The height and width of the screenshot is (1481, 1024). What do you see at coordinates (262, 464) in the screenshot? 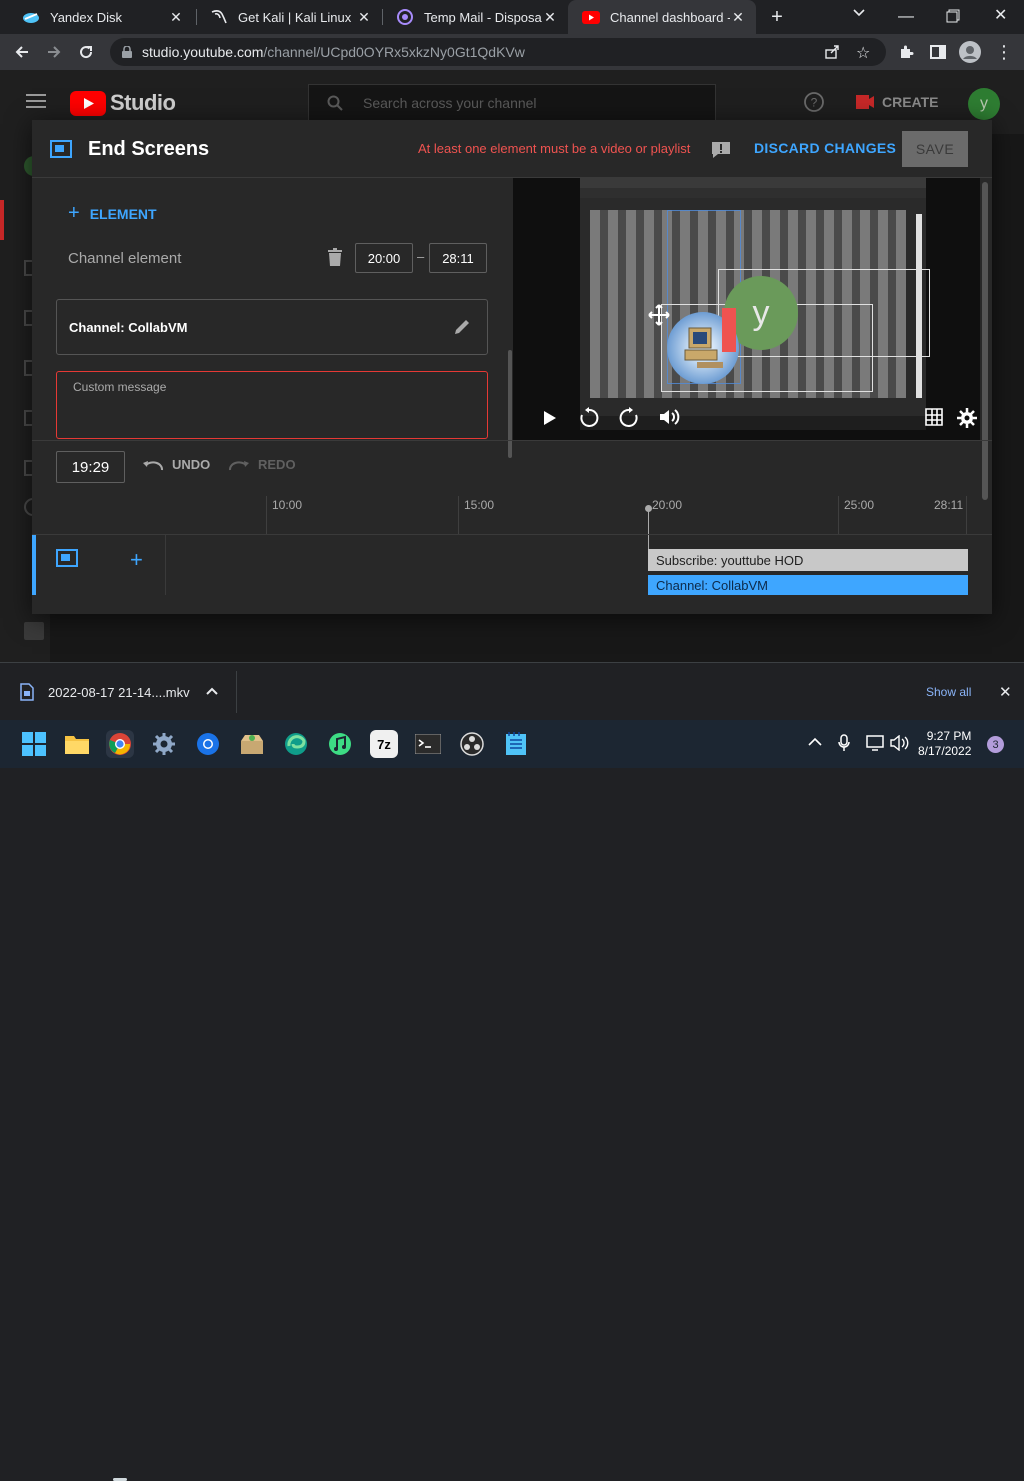
I see `redo-button: REDO` at bounding box center [262, 464].